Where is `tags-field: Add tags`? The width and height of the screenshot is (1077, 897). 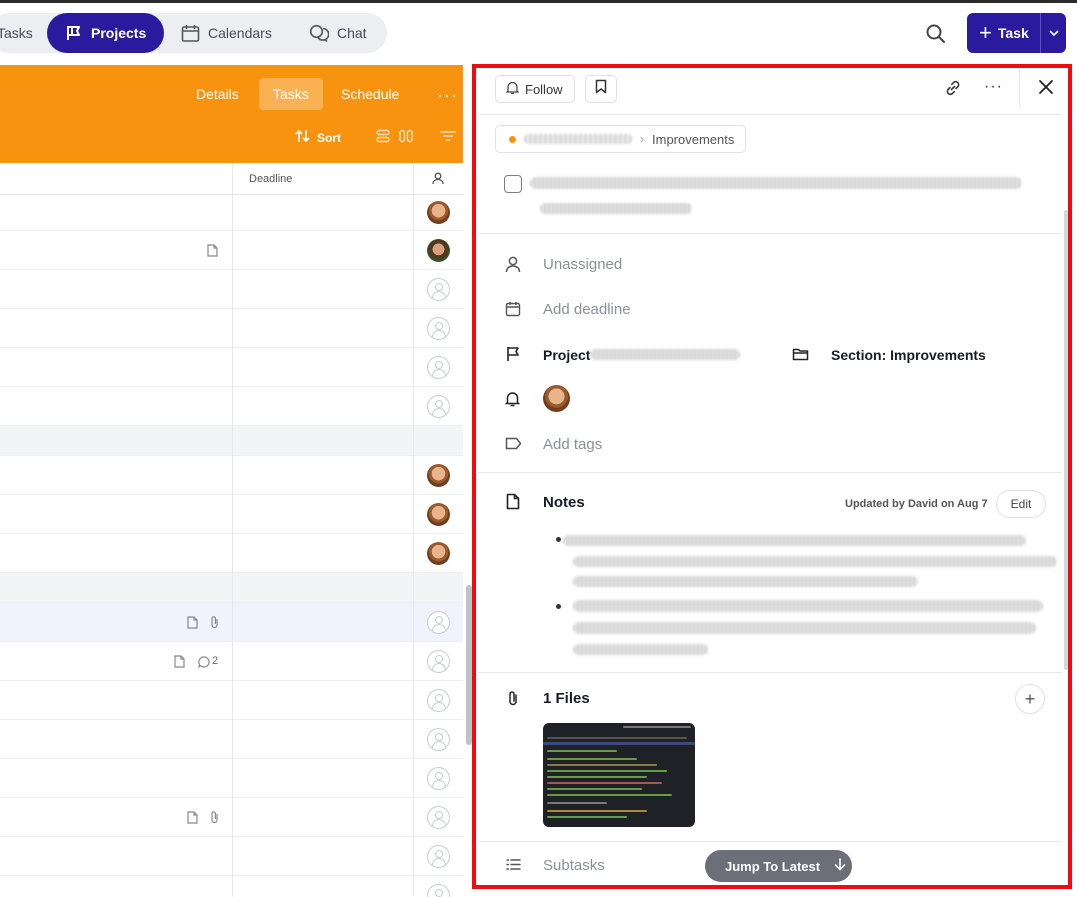
tags-field: Add tags is located at coordinates (572, 444).